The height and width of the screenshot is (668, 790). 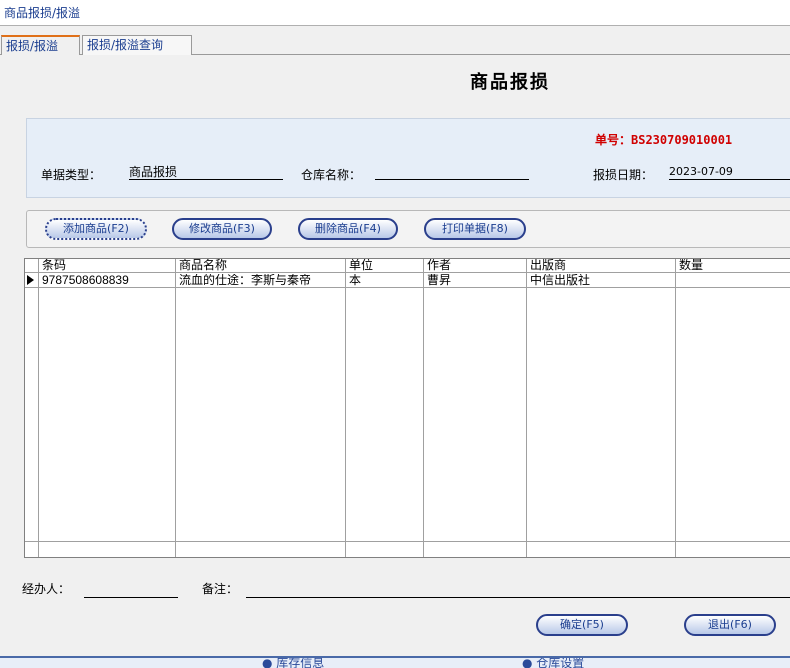 What do you see at coordinates (395, 45) in the screenshot?
I see `tab-strip: 报损/报溢 报损/报溢查询` at bounding box center [395, 45].